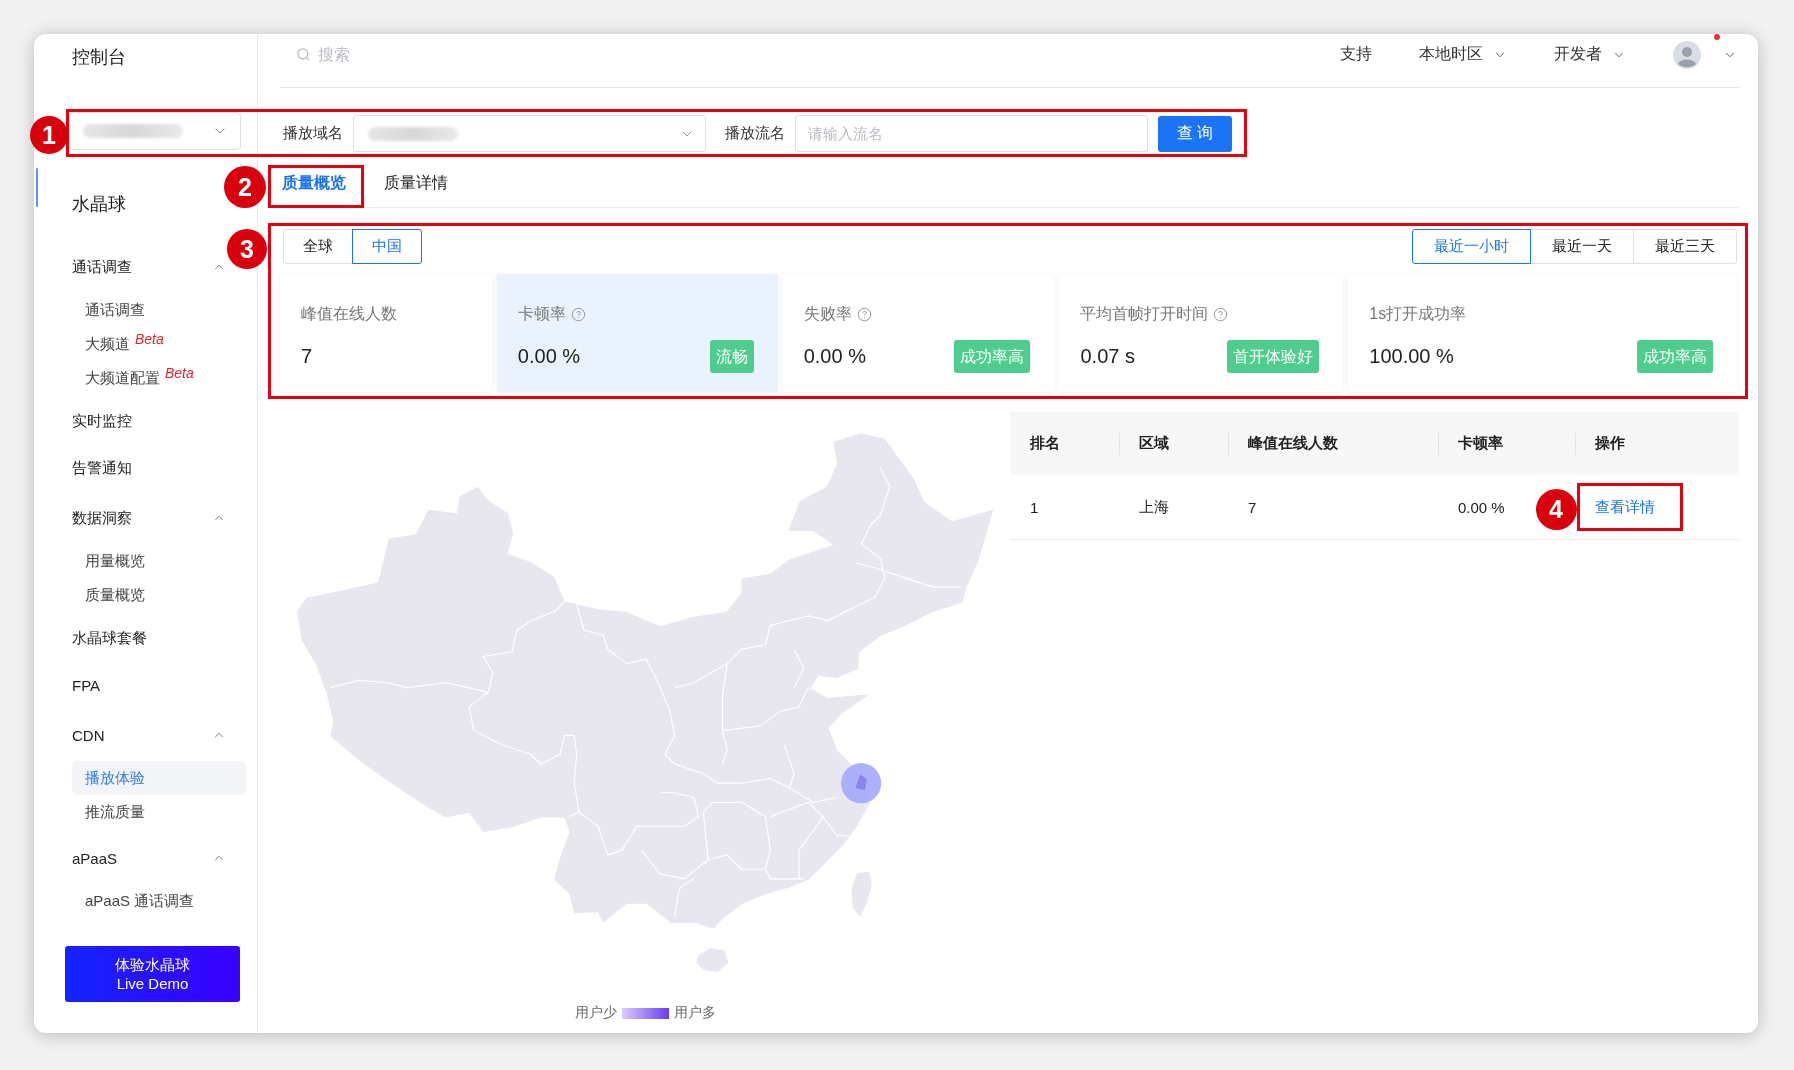 The image size is (1794, 1070). Describe the element at coordinates (1590, 54) in the screenshot. I see `header-menu: 开发者` at that location.